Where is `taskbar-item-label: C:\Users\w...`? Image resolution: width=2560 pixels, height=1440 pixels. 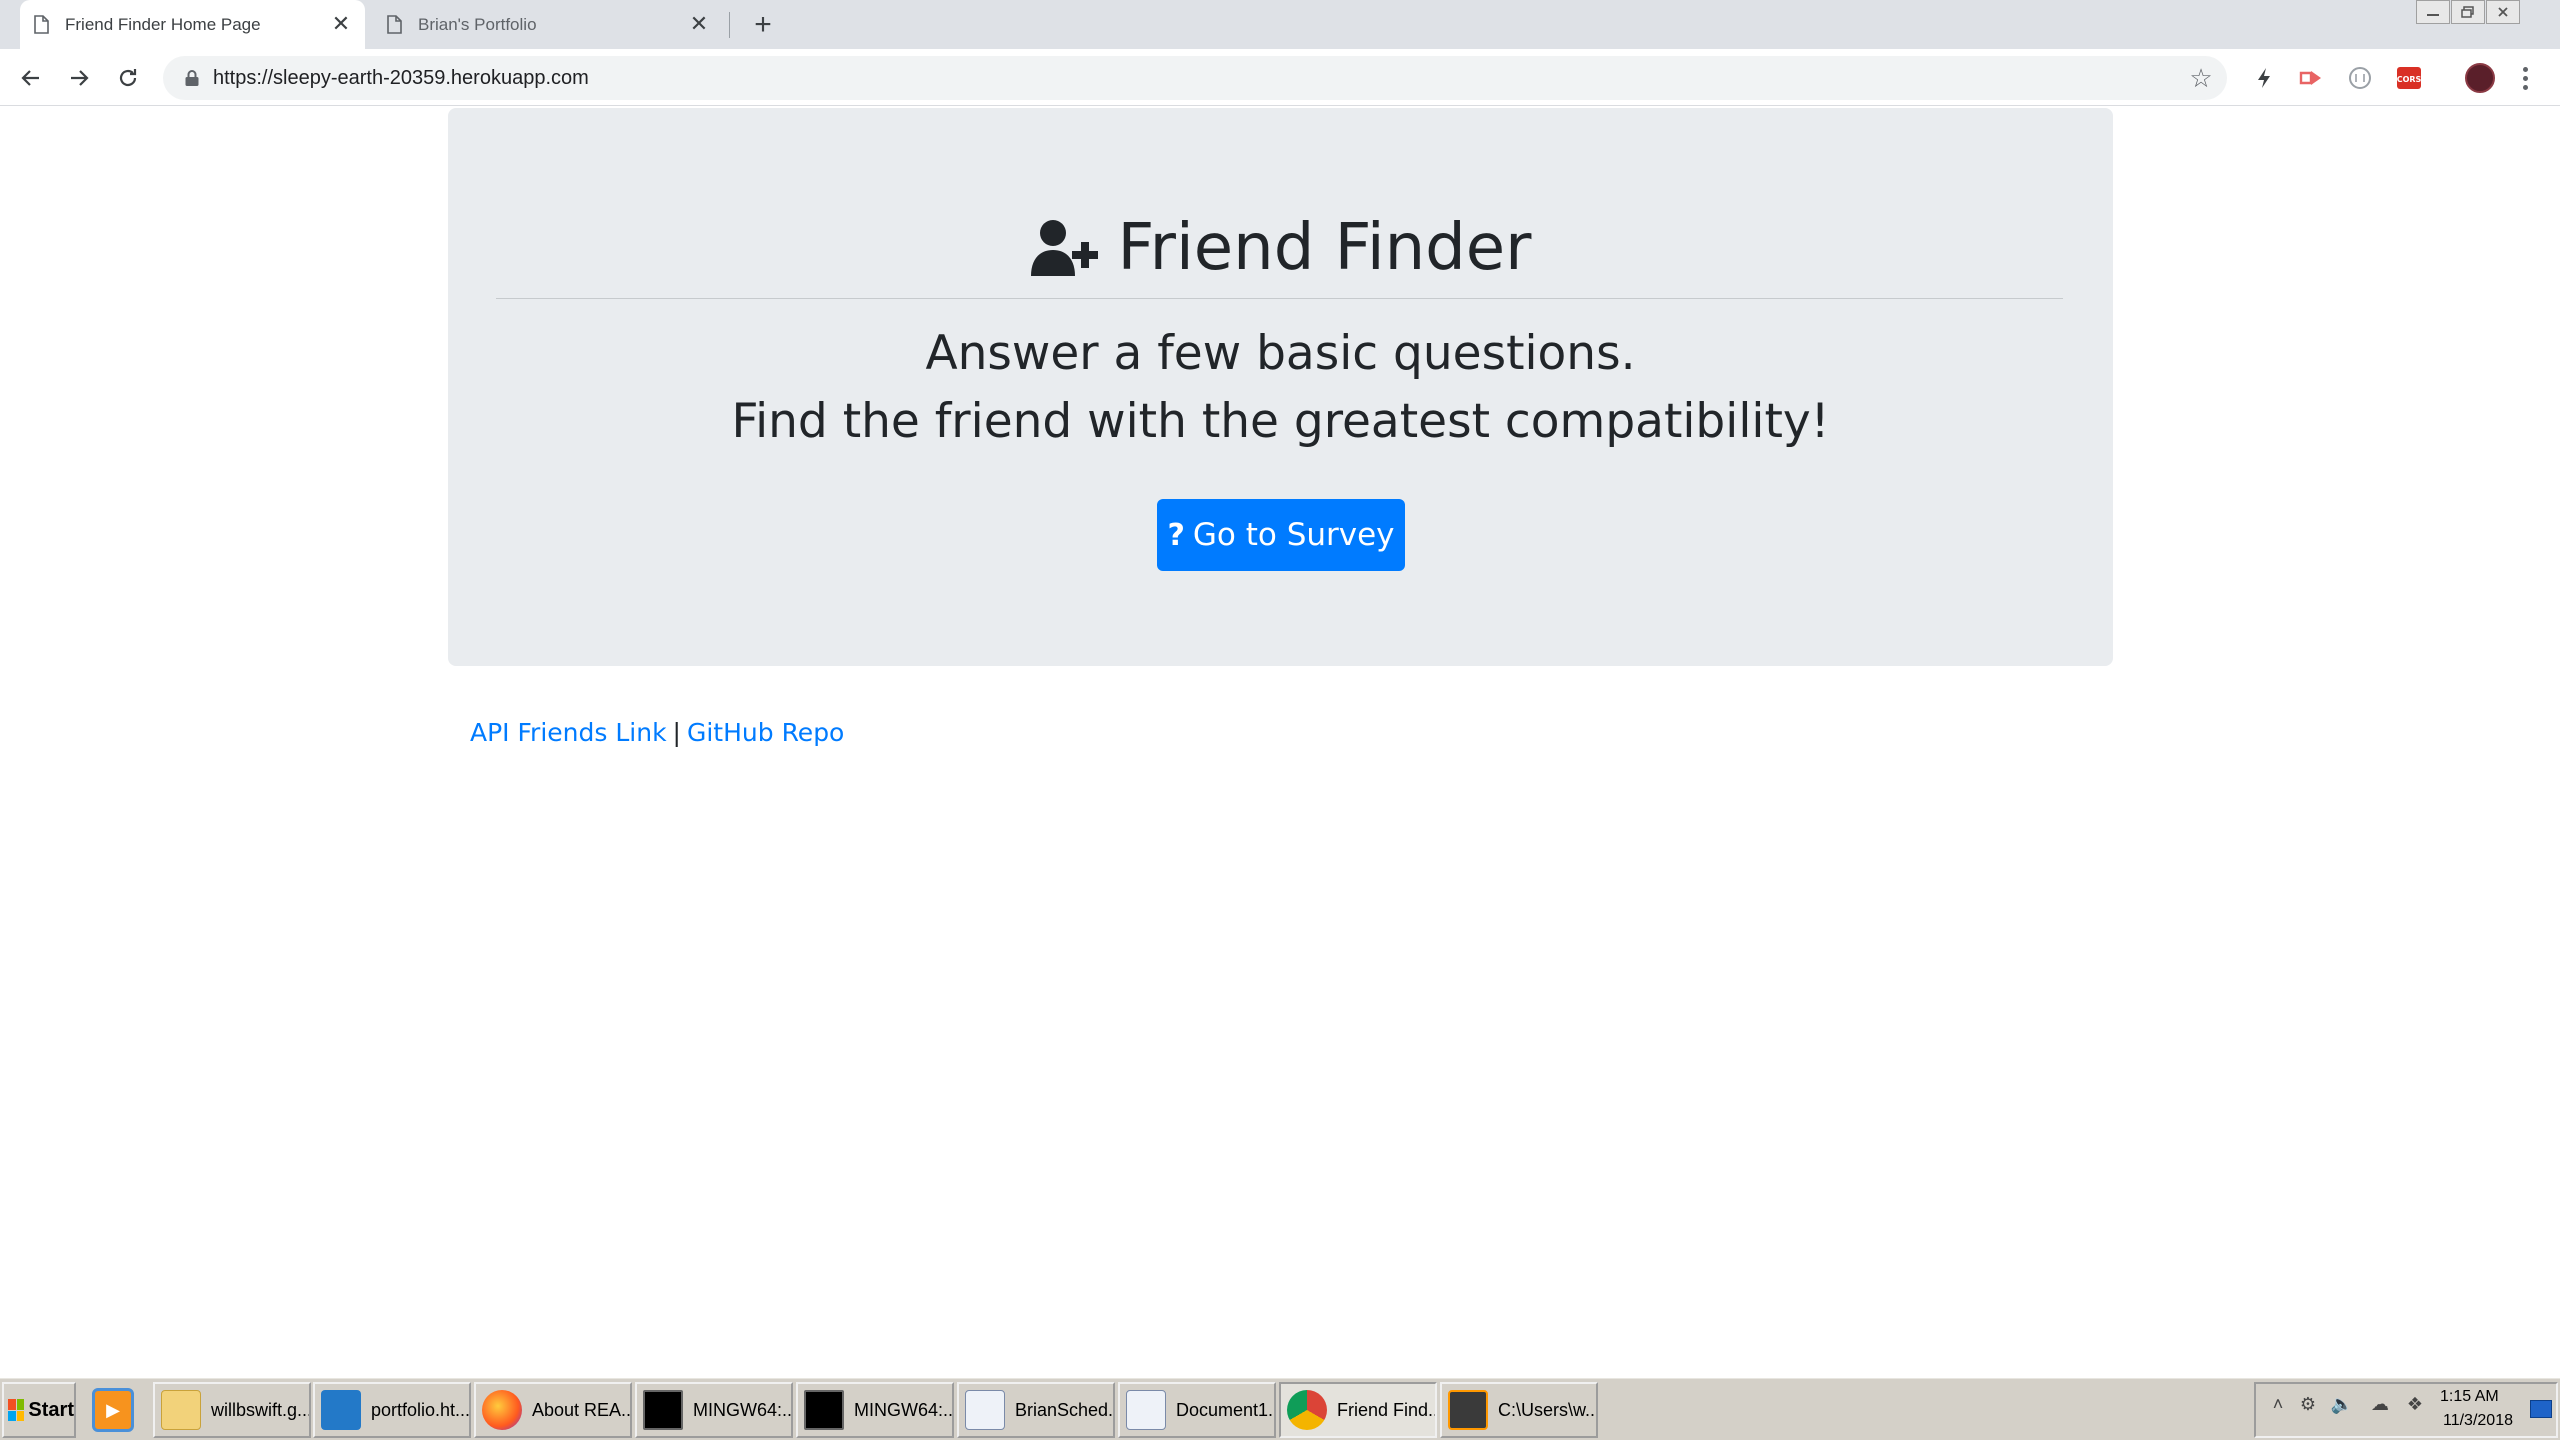
taskbar-item-label: C:\Users\w... is located at coordinates (1548, 1409).